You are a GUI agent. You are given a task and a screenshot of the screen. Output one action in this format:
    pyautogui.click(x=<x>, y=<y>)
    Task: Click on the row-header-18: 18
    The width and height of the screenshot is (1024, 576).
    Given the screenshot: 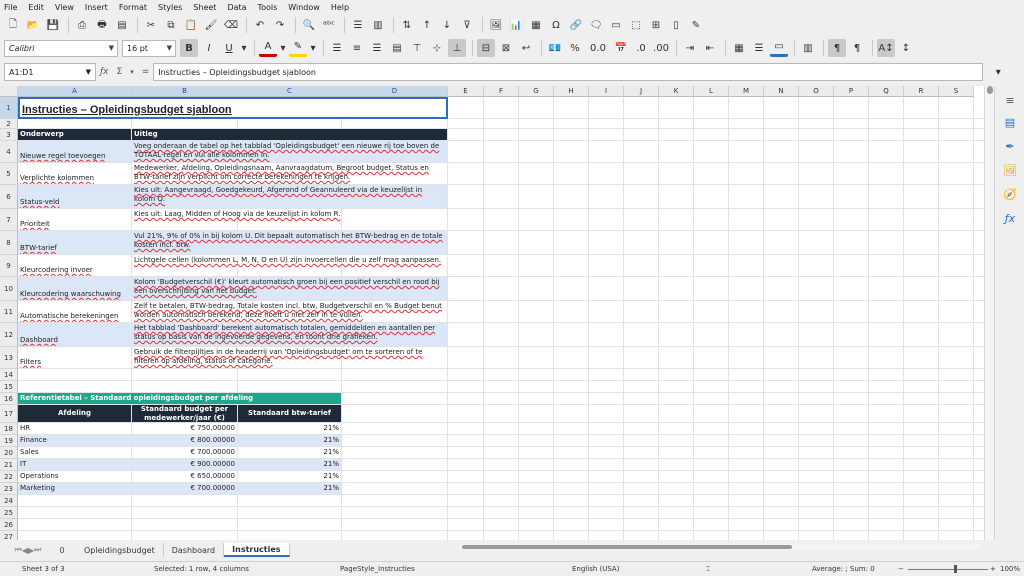 What is the action you would take?
    pyautogui.click(x=9, y=429)
    